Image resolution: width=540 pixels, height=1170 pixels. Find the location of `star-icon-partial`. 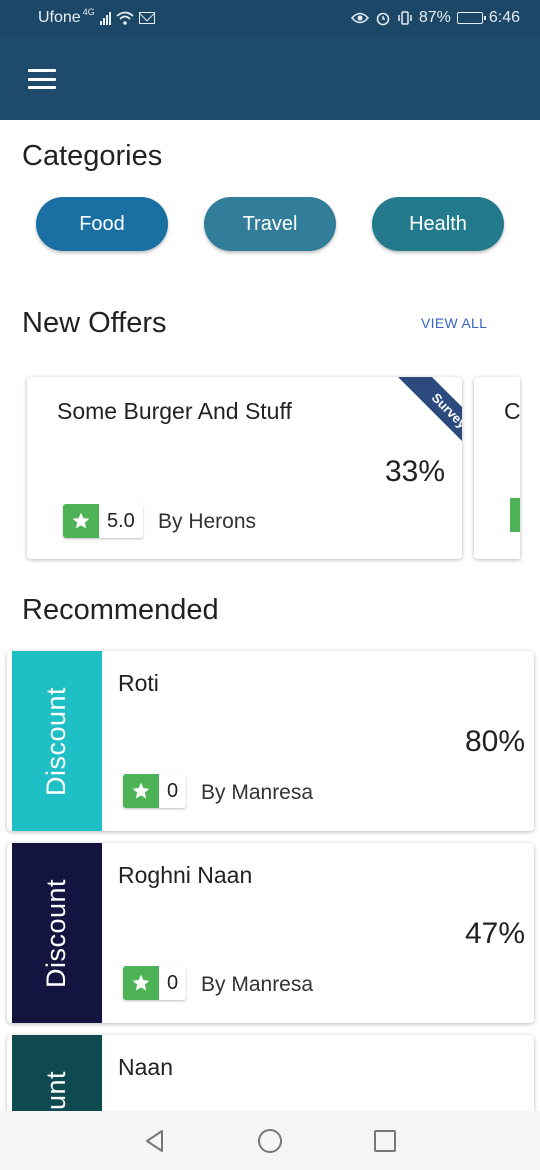

star-icon-partial is located at coordinates (515, 515).